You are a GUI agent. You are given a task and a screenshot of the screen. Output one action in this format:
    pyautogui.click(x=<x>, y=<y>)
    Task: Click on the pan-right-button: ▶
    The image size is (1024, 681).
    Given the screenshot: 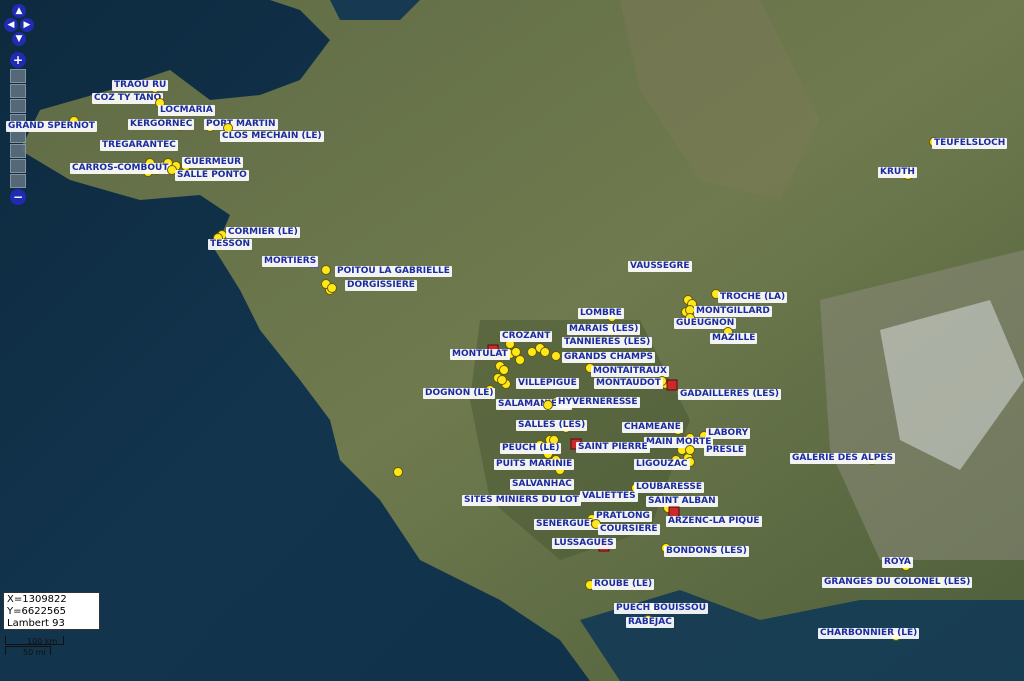 What is the action you would take?
    pyautogui.click(x=27, y=25)
    